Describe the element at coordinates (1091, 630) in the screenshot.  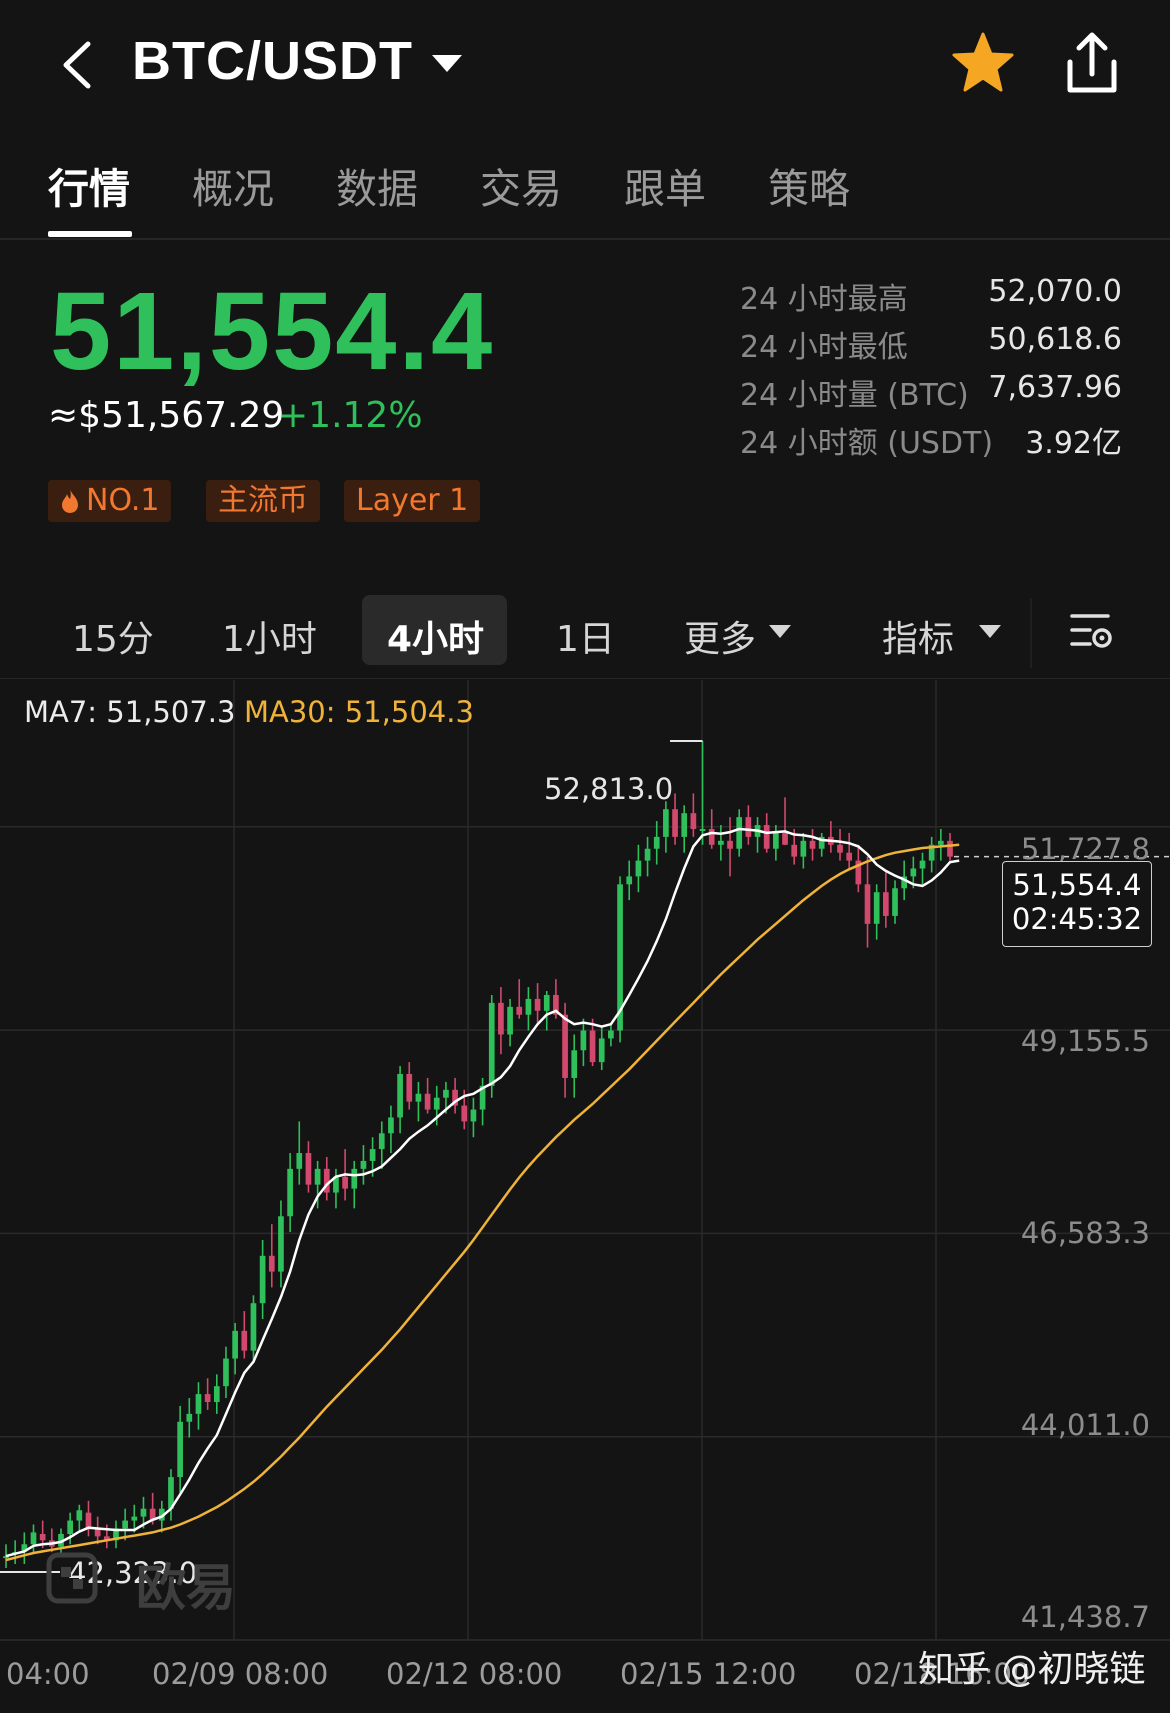
I see `chart-settings-icon` at that location.